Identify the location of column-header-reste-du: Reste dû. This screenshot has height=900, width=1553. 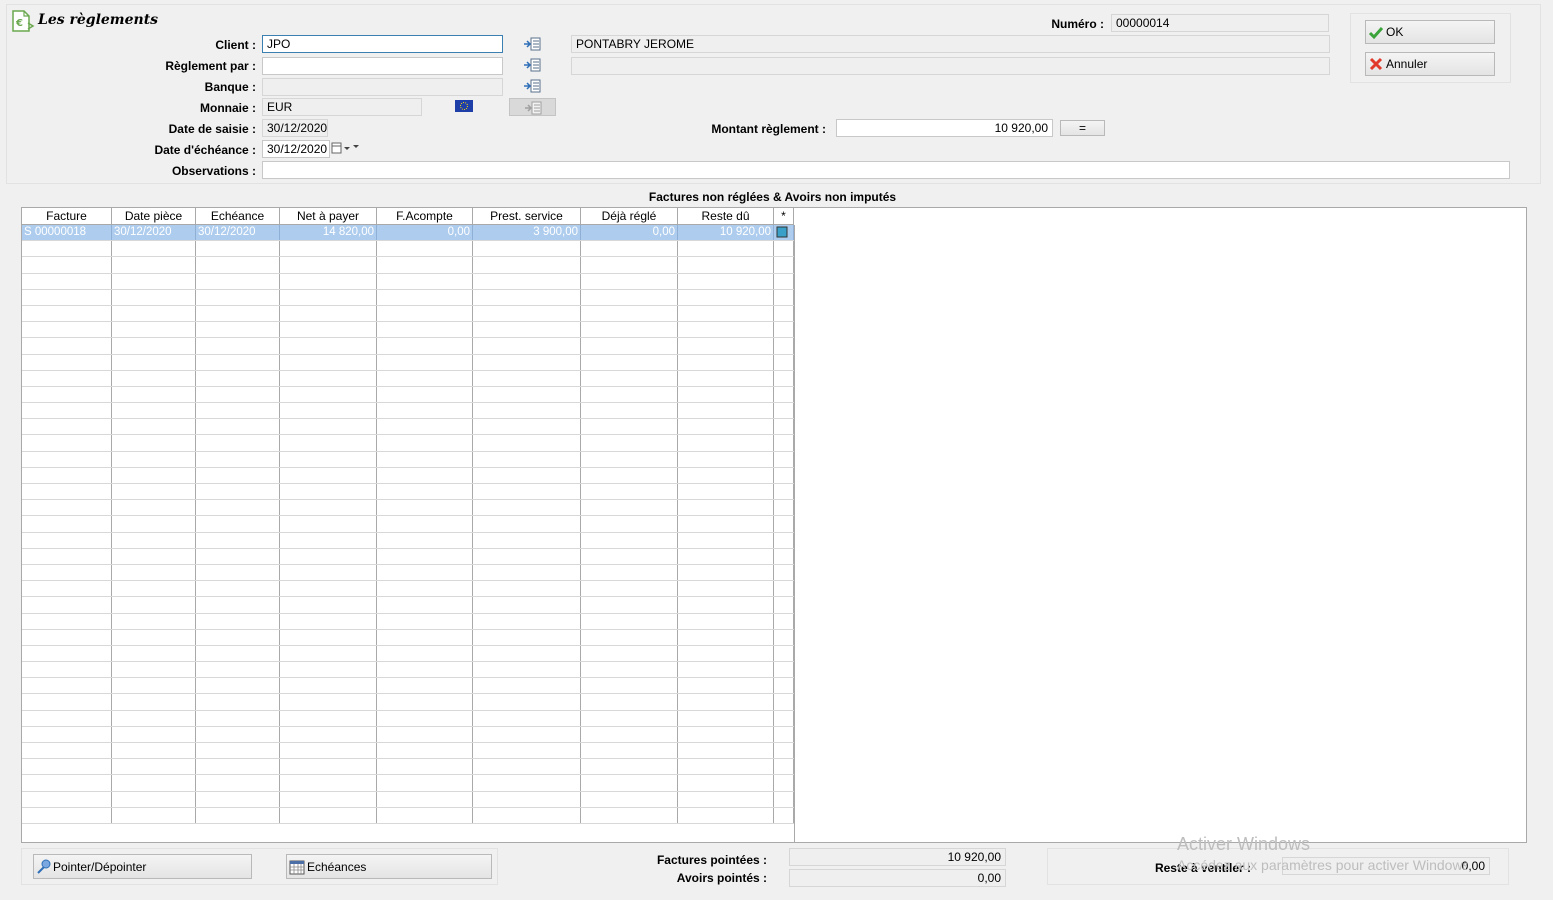
(726, 216).